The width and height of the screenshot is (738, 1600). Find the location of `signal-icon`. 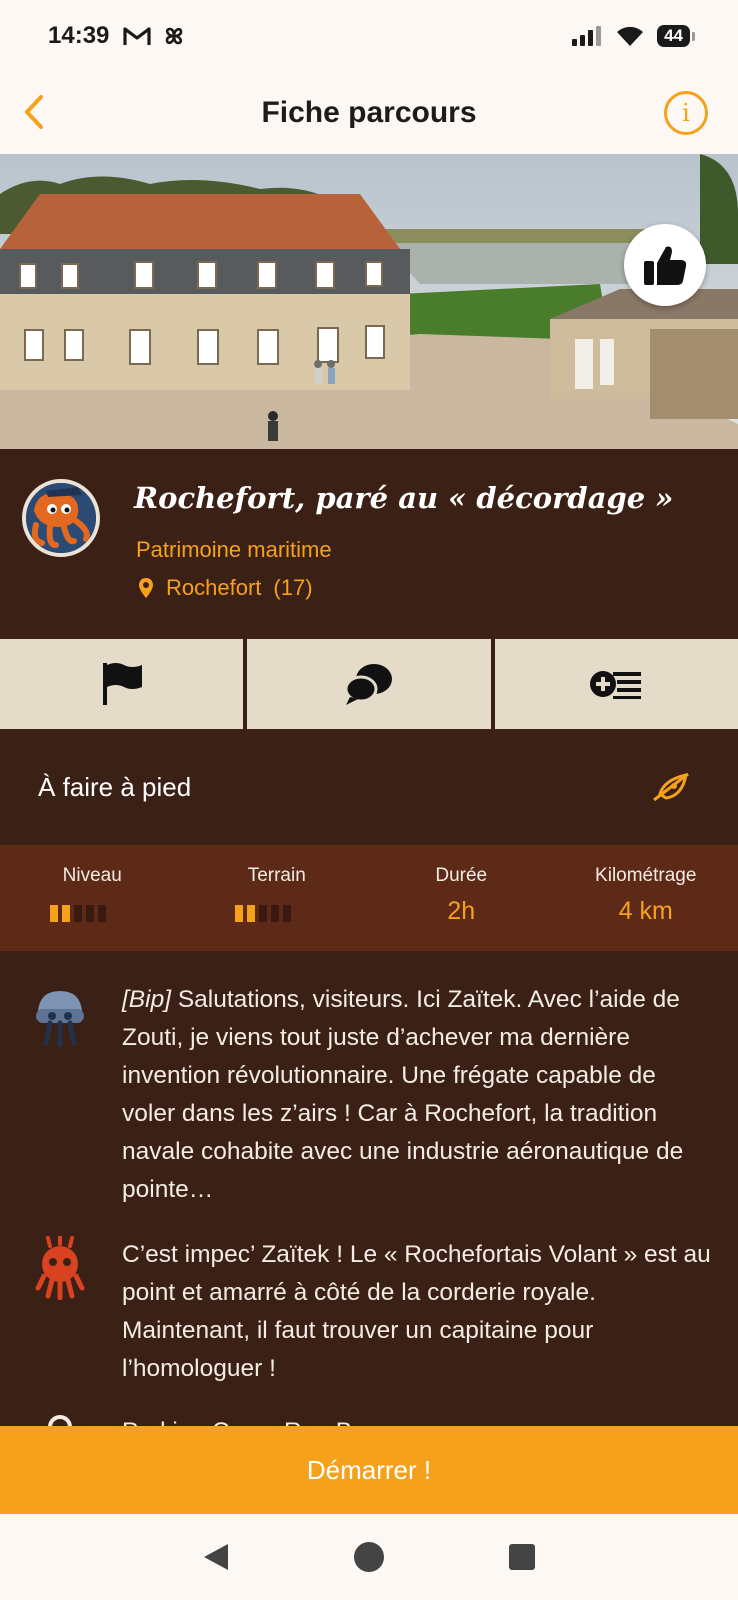

signal-icon is located at coordinates (587, 36).